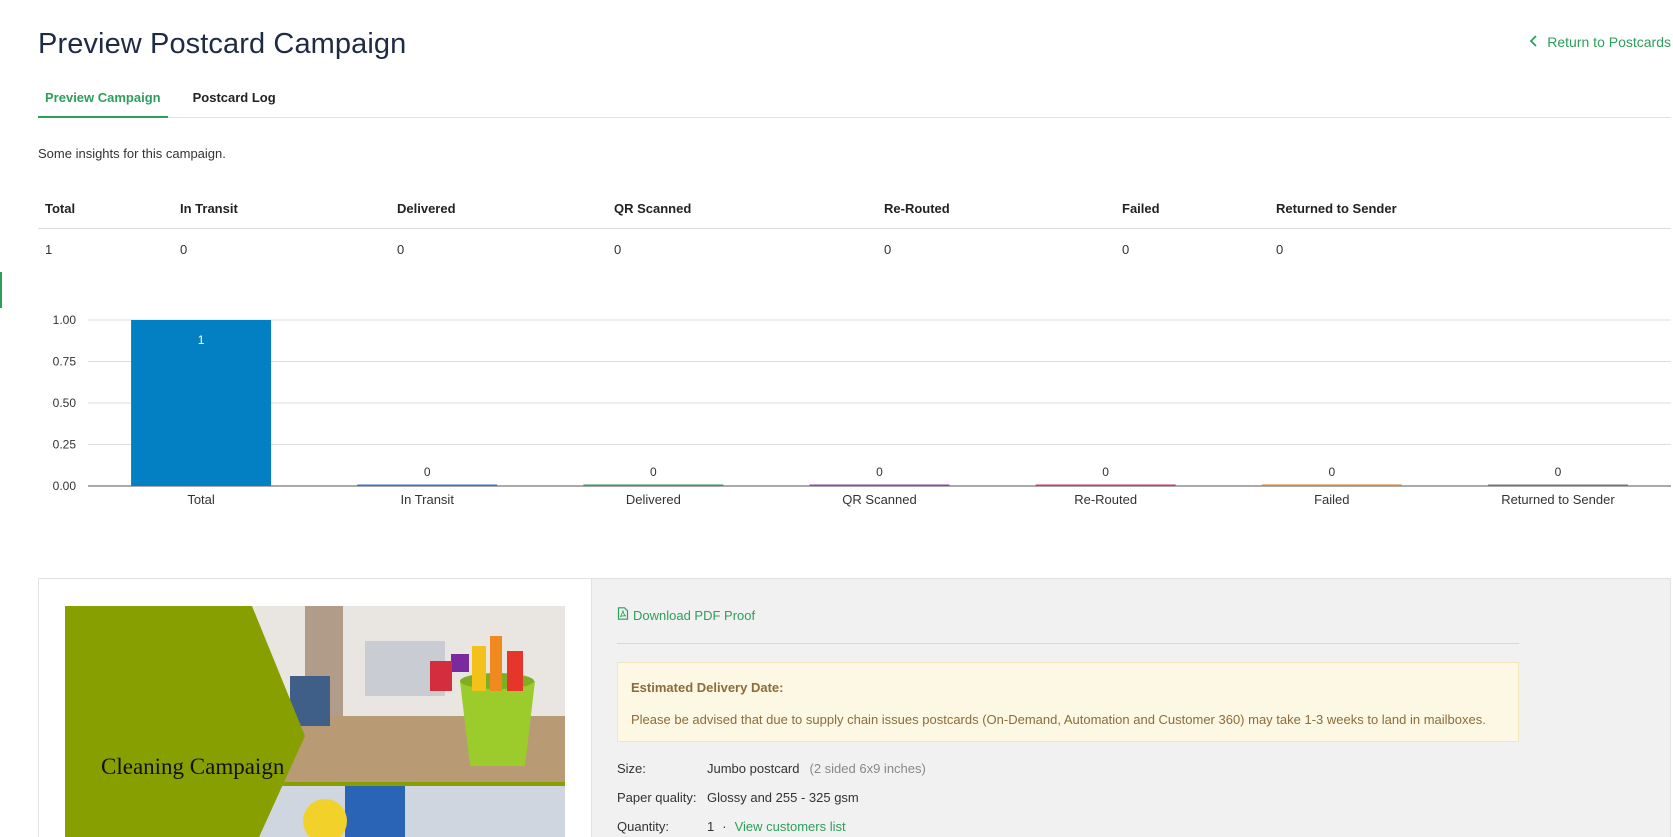  I want to click on stats-value-failed: 0, so click(1126, 249).